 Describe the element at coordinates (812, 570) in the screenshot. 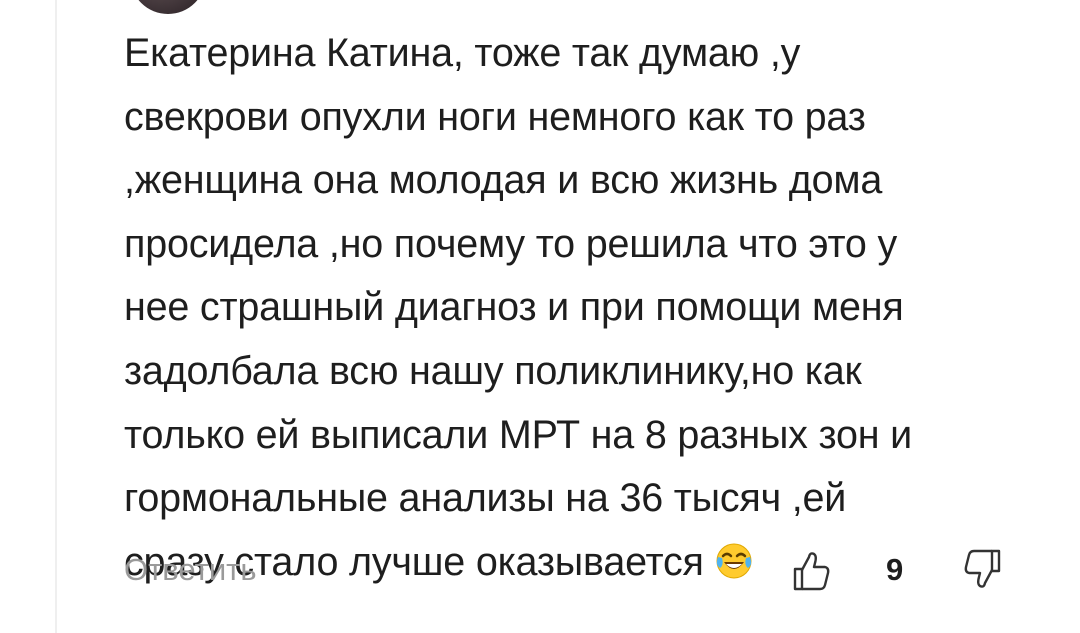

I see `thumbs-up-icon` at that location.